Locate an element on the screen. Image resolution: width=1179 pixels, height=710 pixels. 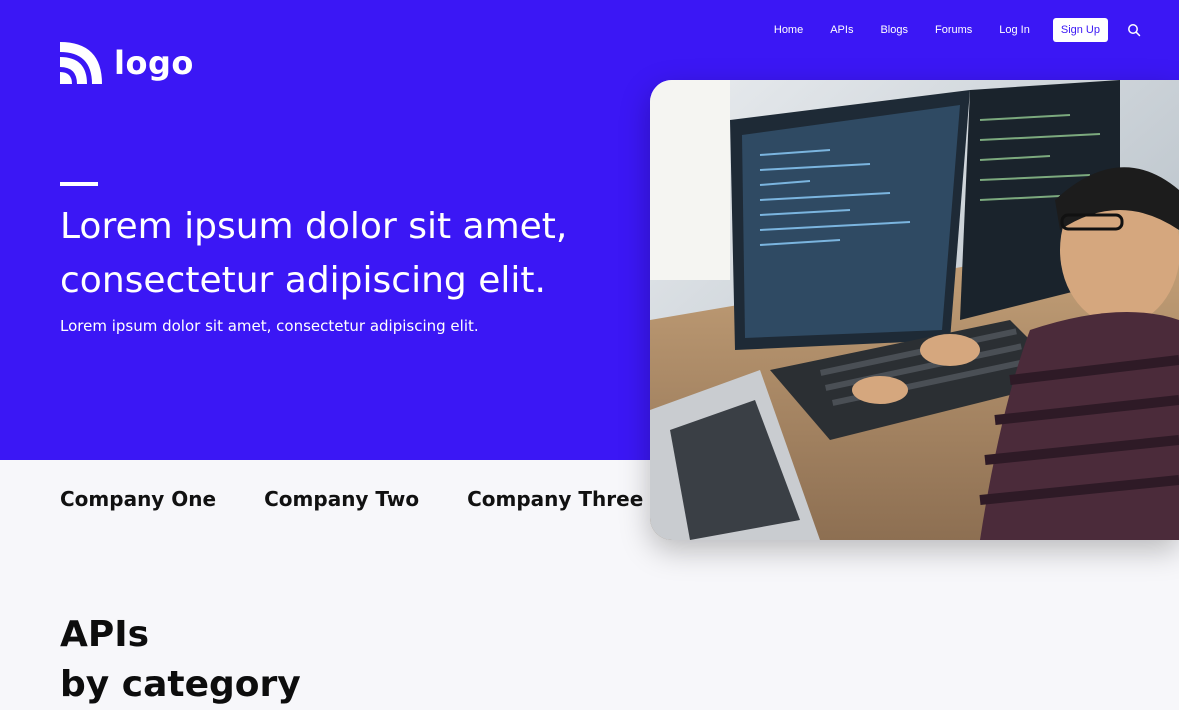
top-nav: Home APIs Blogs Forums Log In Sign Up is located at coordinates (957, 30).